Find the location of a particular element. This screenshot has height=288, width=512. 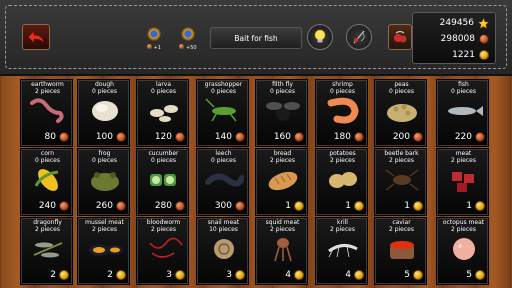

gold-balance: 1221 is located at coordinates (470, 55).